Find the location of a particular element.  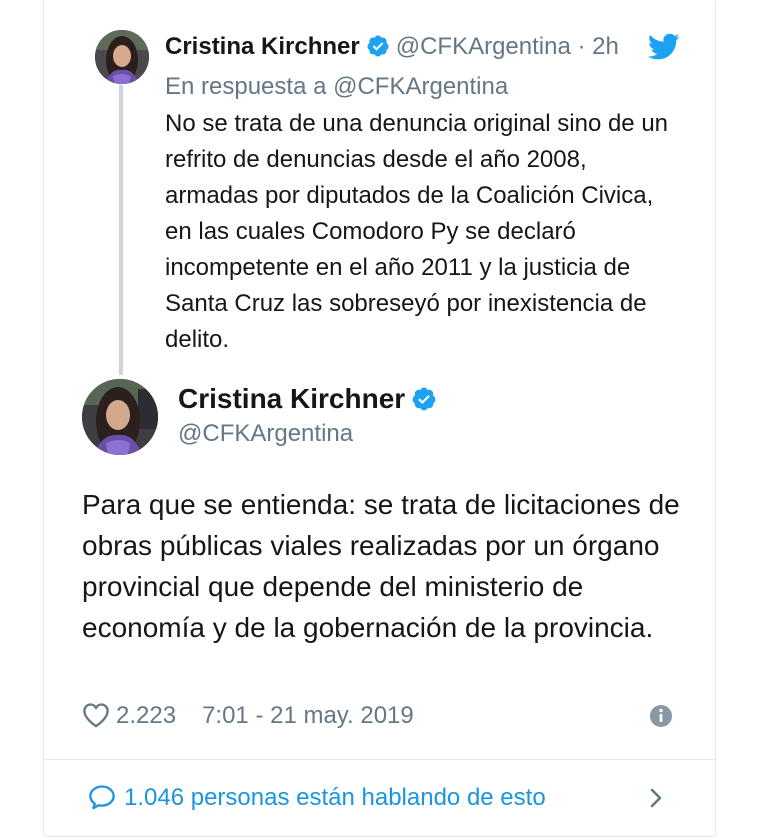

chevron-right-icon is located at coordinates (656, 798).